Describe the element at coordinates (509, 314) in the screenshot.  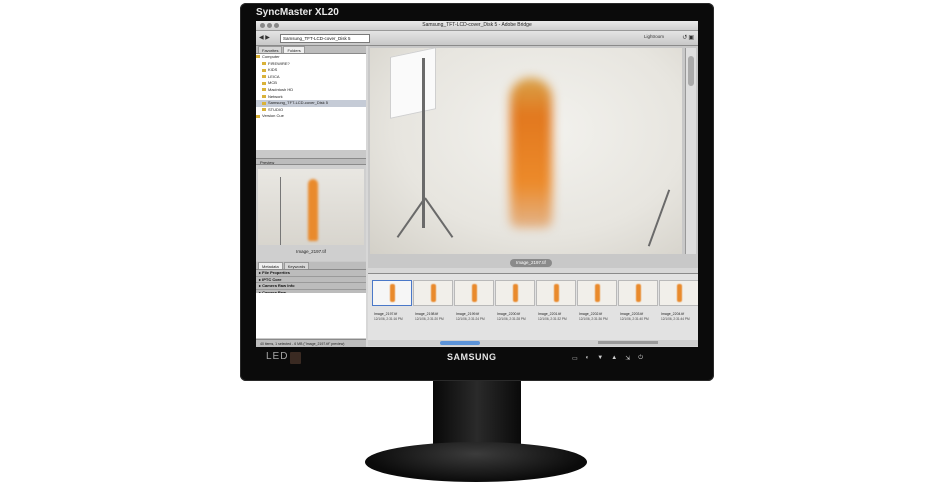
I see `thumbnail-name: Image_2200.tif` at that location.